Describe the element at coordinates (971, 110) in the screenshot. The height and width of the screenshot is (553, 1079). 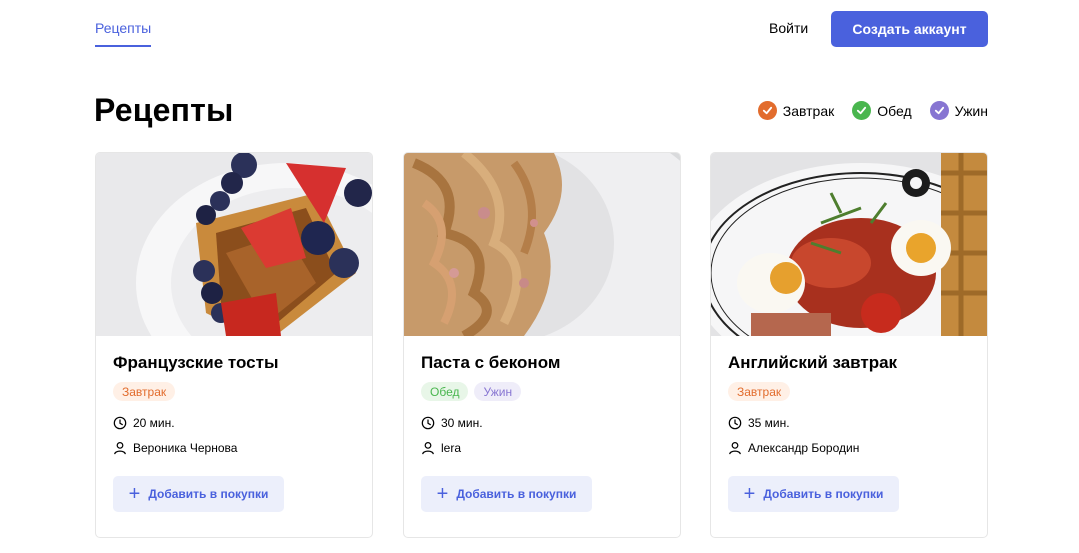
I see `filter-label: Ужин` at that location.